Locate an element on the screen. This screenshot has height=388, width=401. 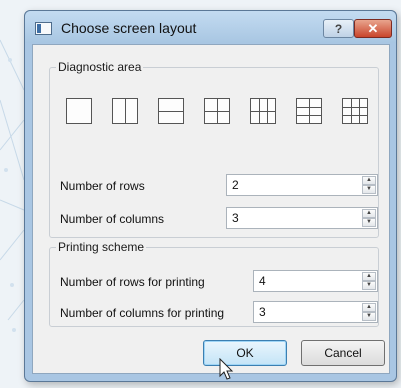
layout-2x3-icon is located at coordinates (263, 111).